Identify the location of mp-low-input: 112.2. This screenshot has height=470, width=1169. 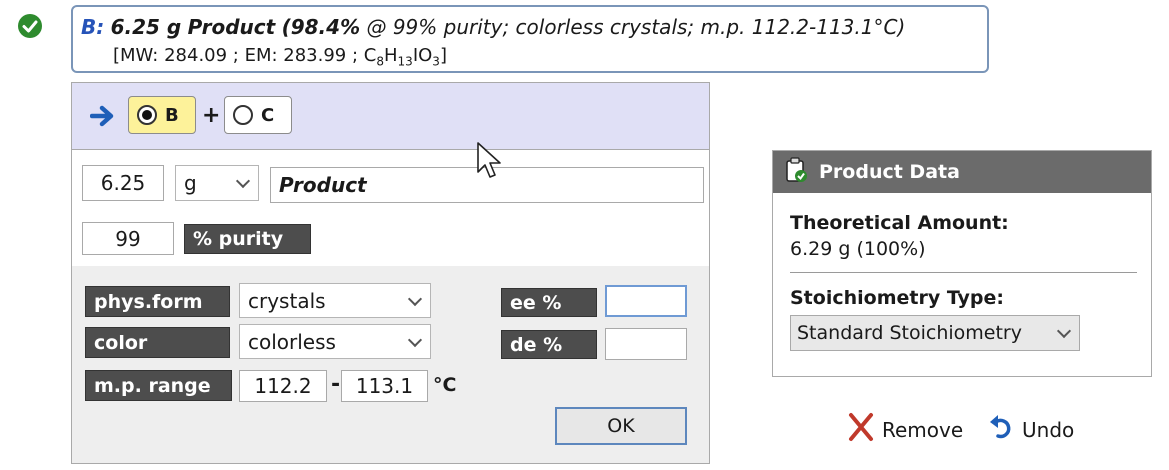
(283, 386).